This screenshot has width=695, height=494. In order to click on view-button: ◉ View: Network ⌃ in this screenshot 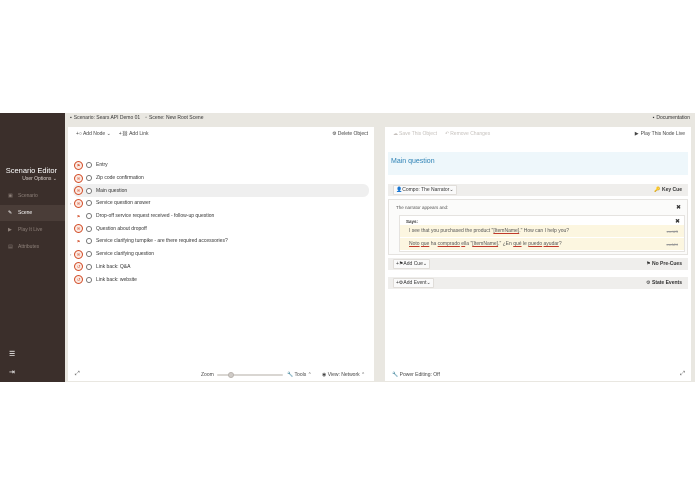, I will do `click(343, 375)`.